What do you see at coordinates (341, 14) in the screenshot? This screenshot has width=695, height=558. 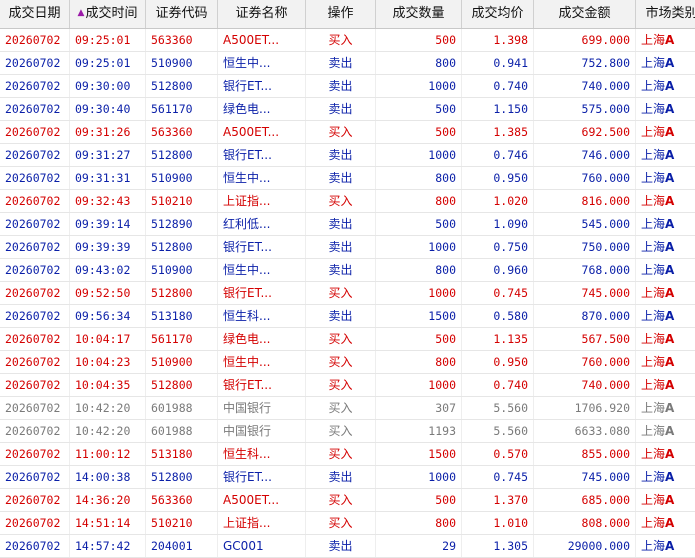 I see `header-operation: 操作` at bounding box center [341, 14].